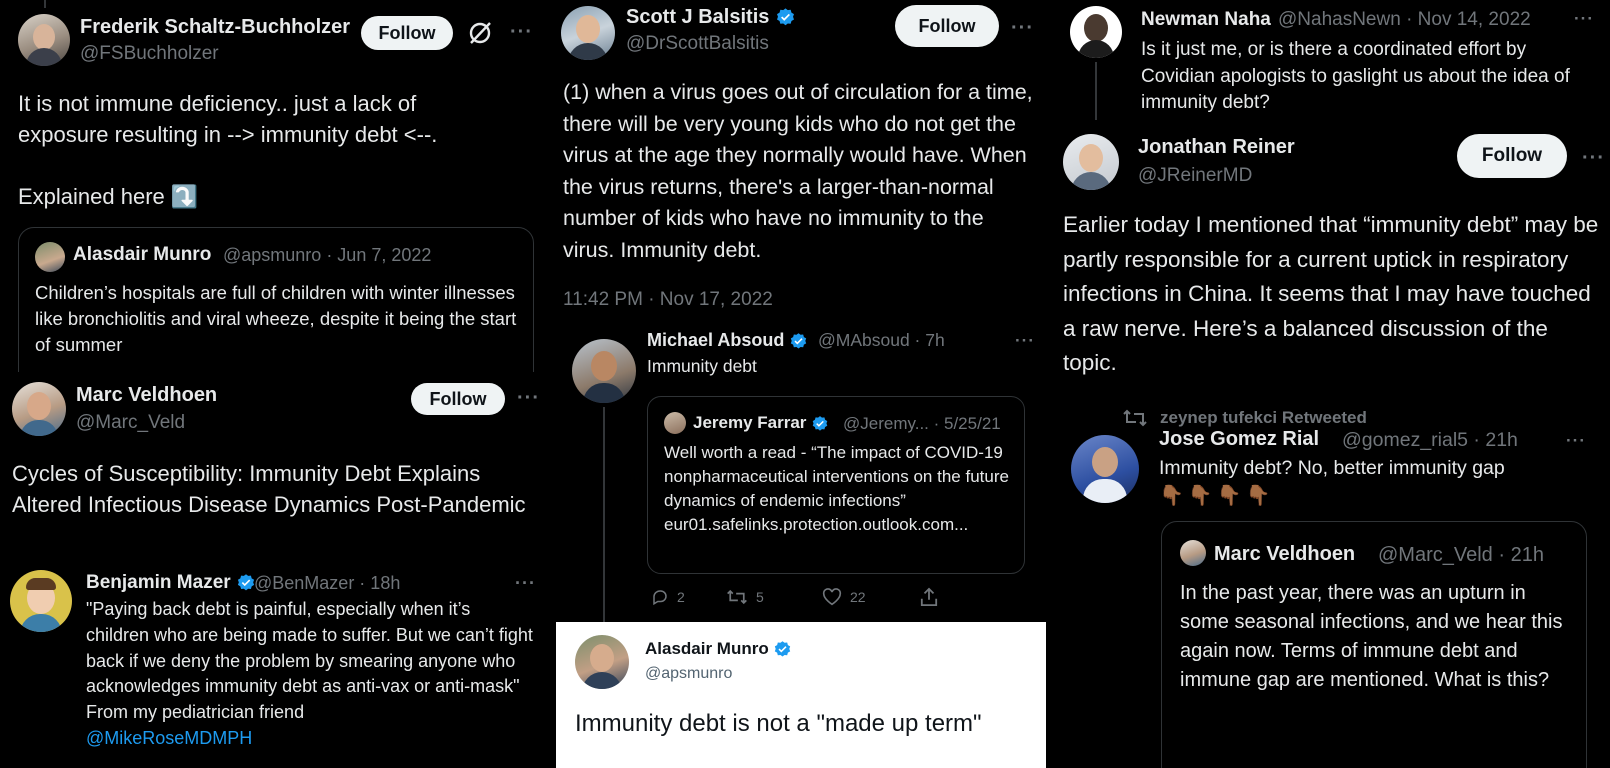 This screenshot has width=1610, height=768. Describe the element at coordinates (1263, 417) in the screenshot. I see `retweeted-by-label: zeynep tufekci Retweeted` at that location.